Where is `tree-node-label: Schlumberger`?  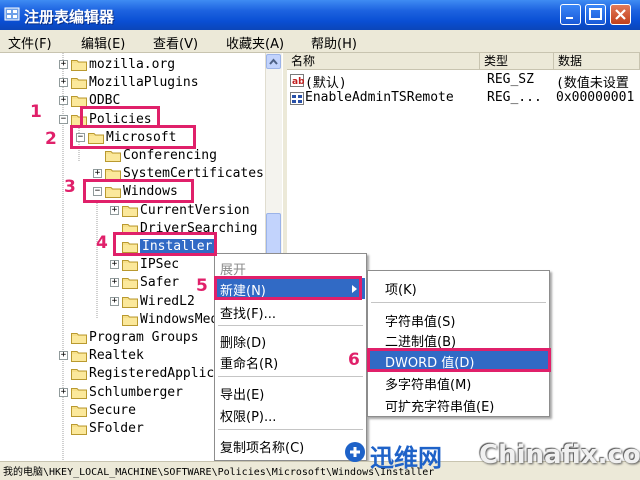
tree-node-label: Schlumberger is located at coordinates (136, 392).